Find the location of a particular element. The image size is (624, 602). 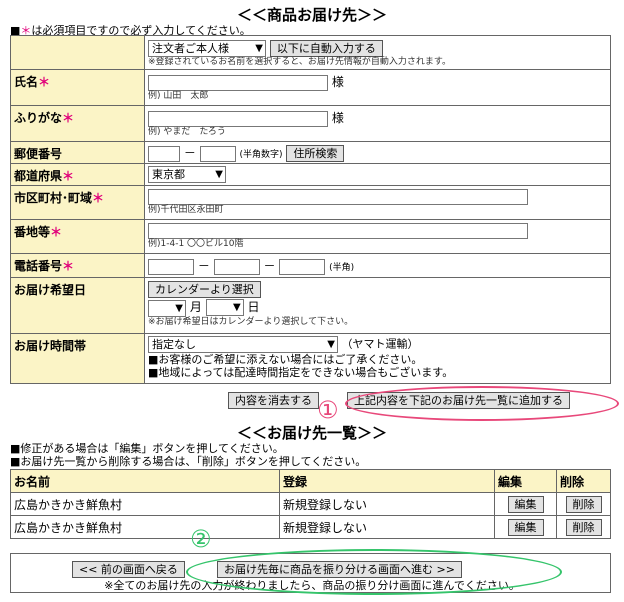

header-name: お名前 is located at coordinates (145, 481).